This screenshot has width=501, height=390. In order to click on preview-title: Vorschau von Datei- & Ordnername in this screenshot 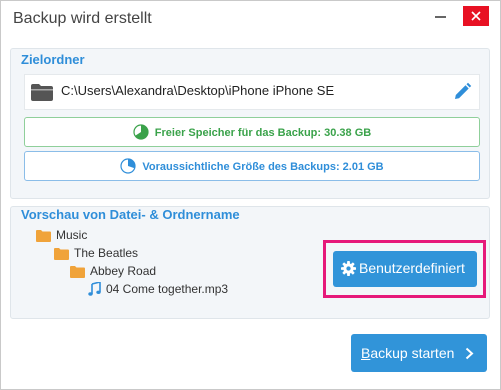, I will do `click(130, 214)`.